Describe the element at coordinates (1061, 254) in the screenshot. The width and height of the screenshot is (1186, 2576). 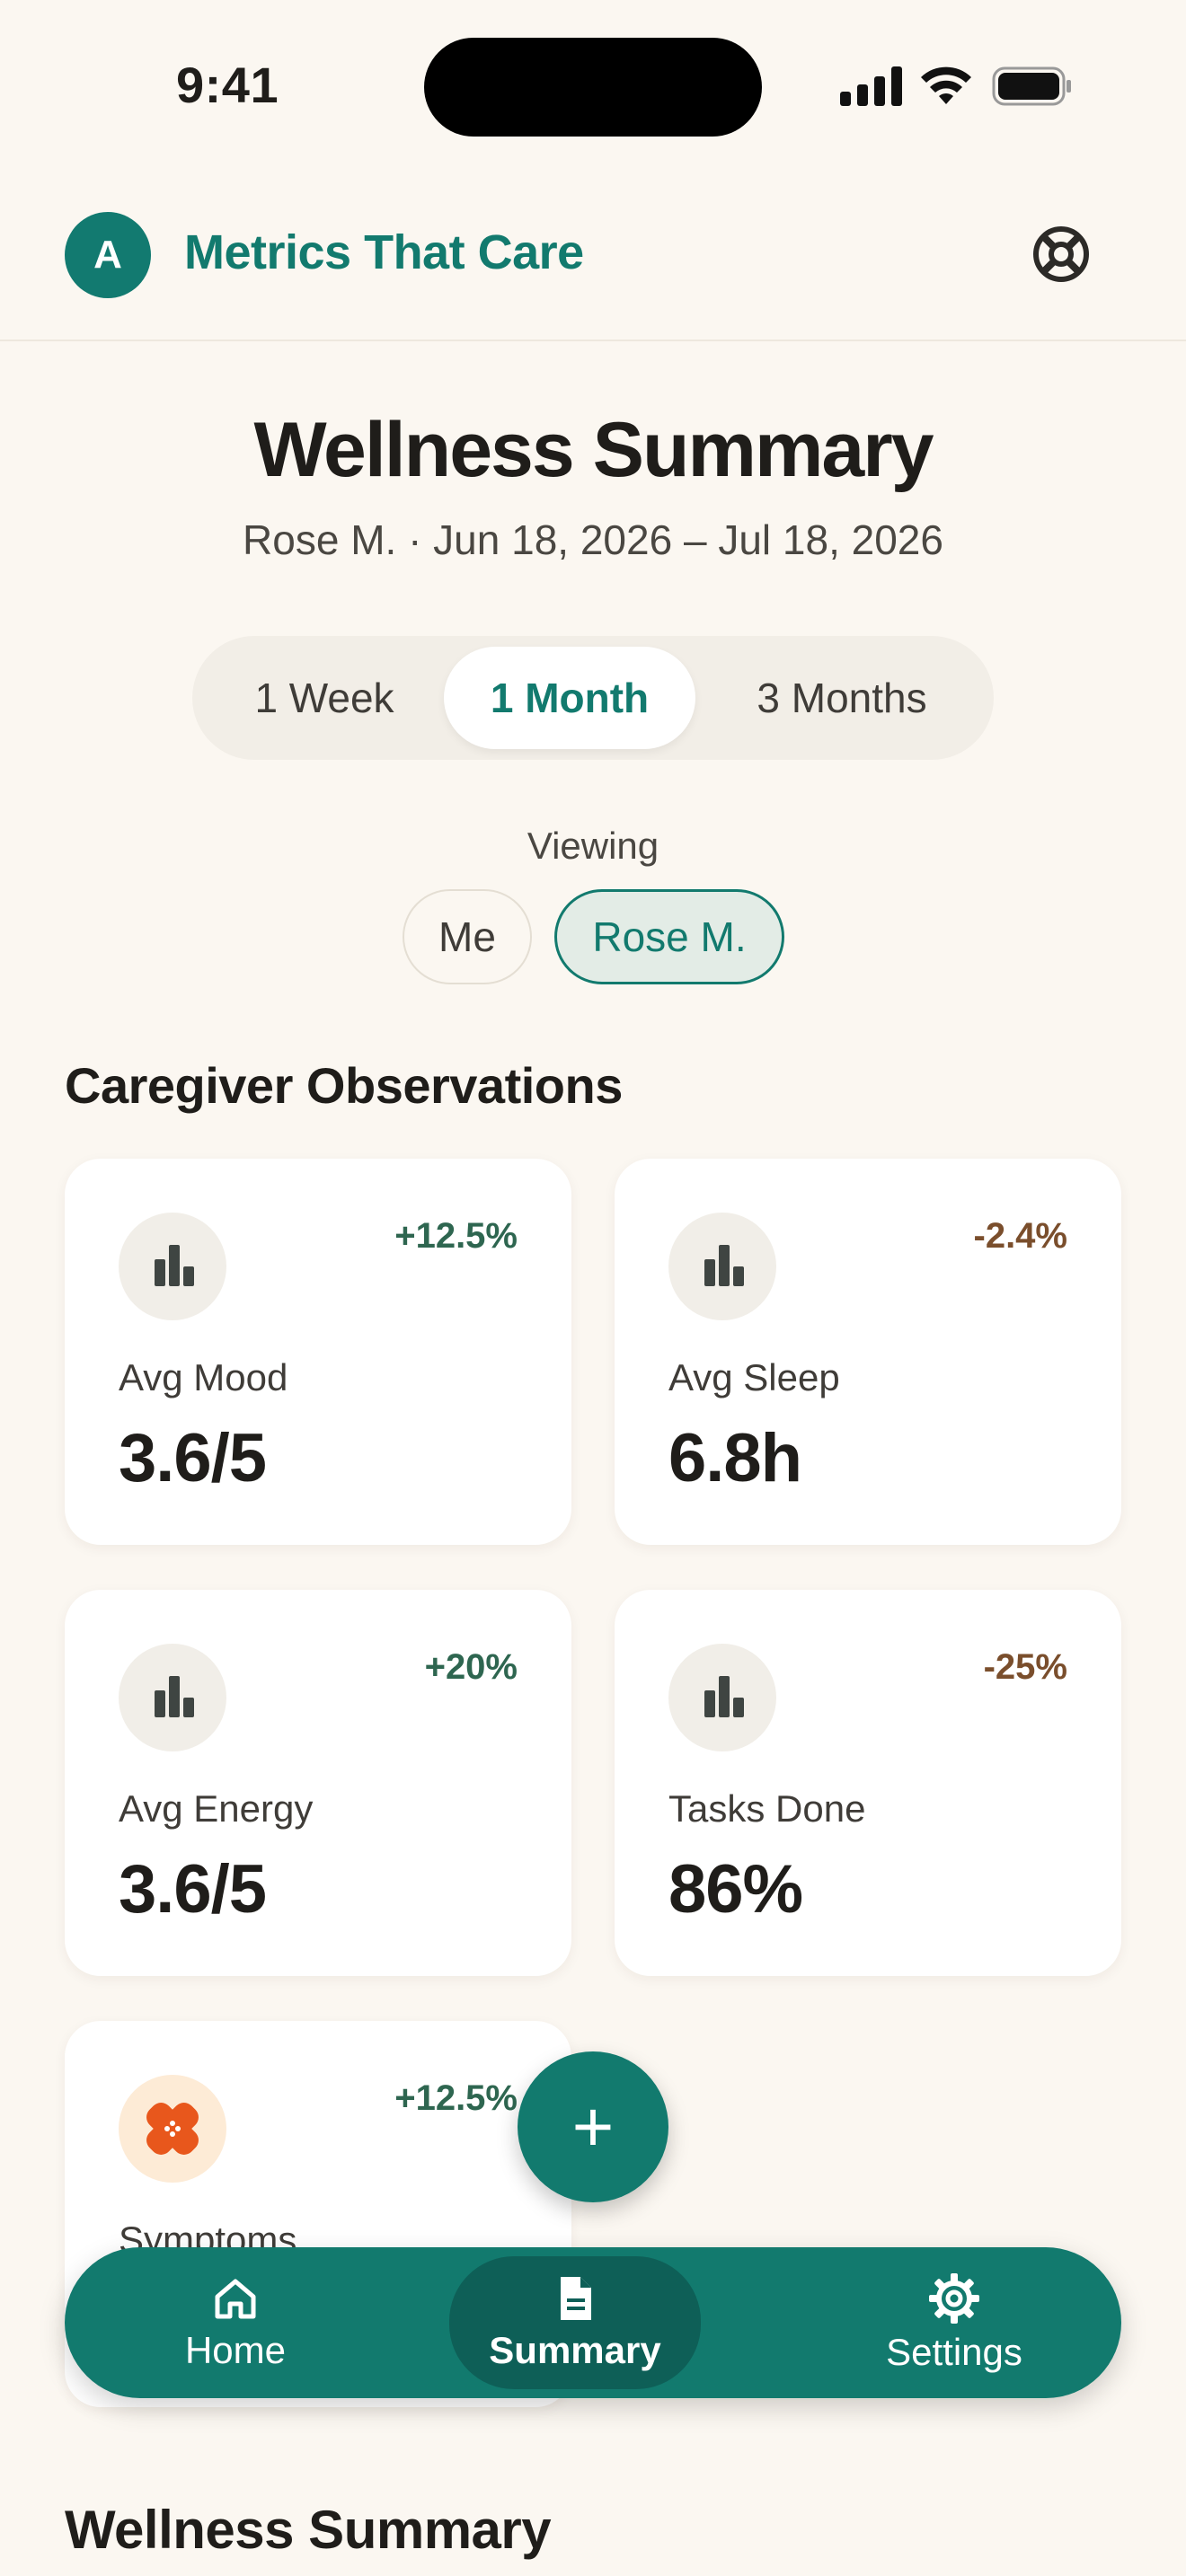
I see `lifebuoy-icon` at that location.